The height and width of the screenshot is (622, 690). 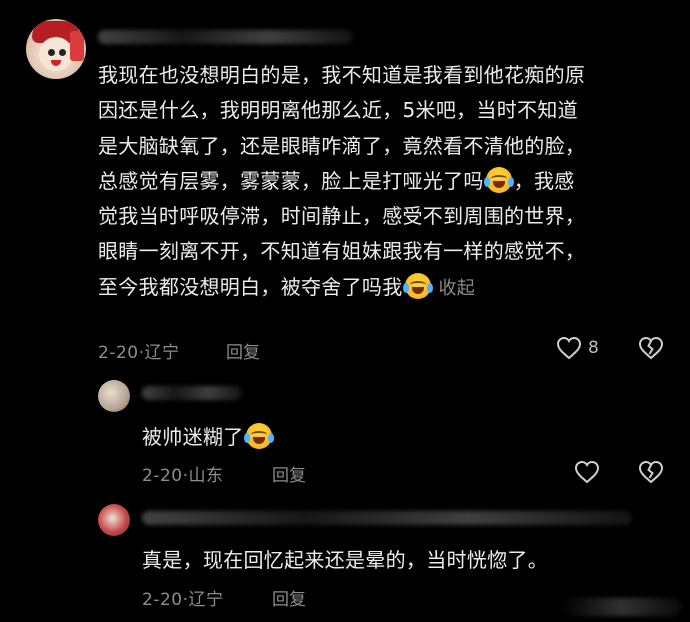 I want to click on reply-text: 真是，现在回忆起来还是晕的，当时恍惚了。, so click(x=345, y=560).